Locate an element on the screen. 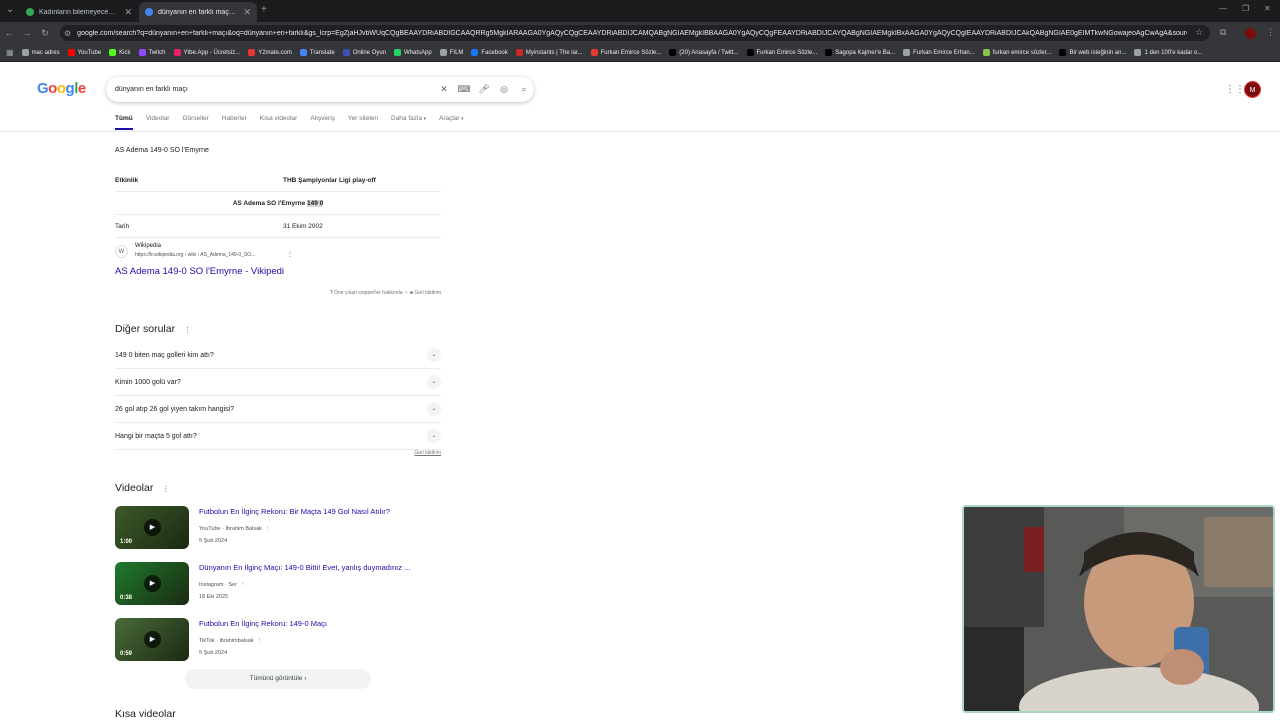  table-cell: 31 Ekim 2002 is located at coordinates (303, 226).